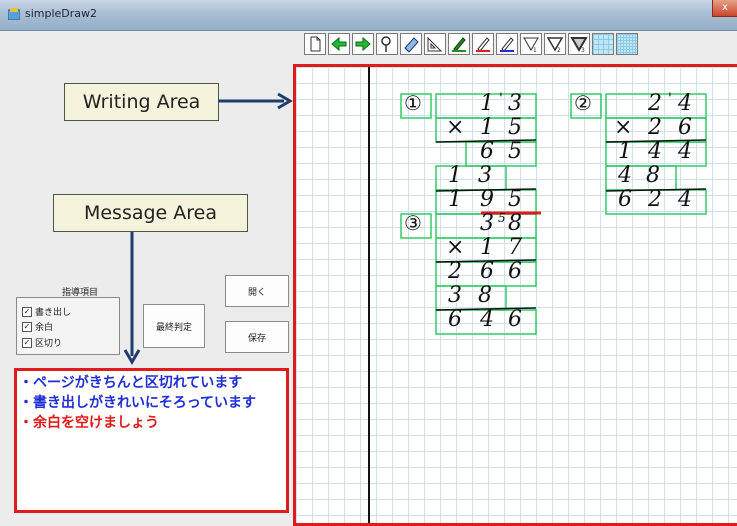 Image resolution: width=737 pixels, height=526 pixels. Describe the element at coordinates (61, 13) in the screenshot. I see `window-title: simpleDraw2` at that location.